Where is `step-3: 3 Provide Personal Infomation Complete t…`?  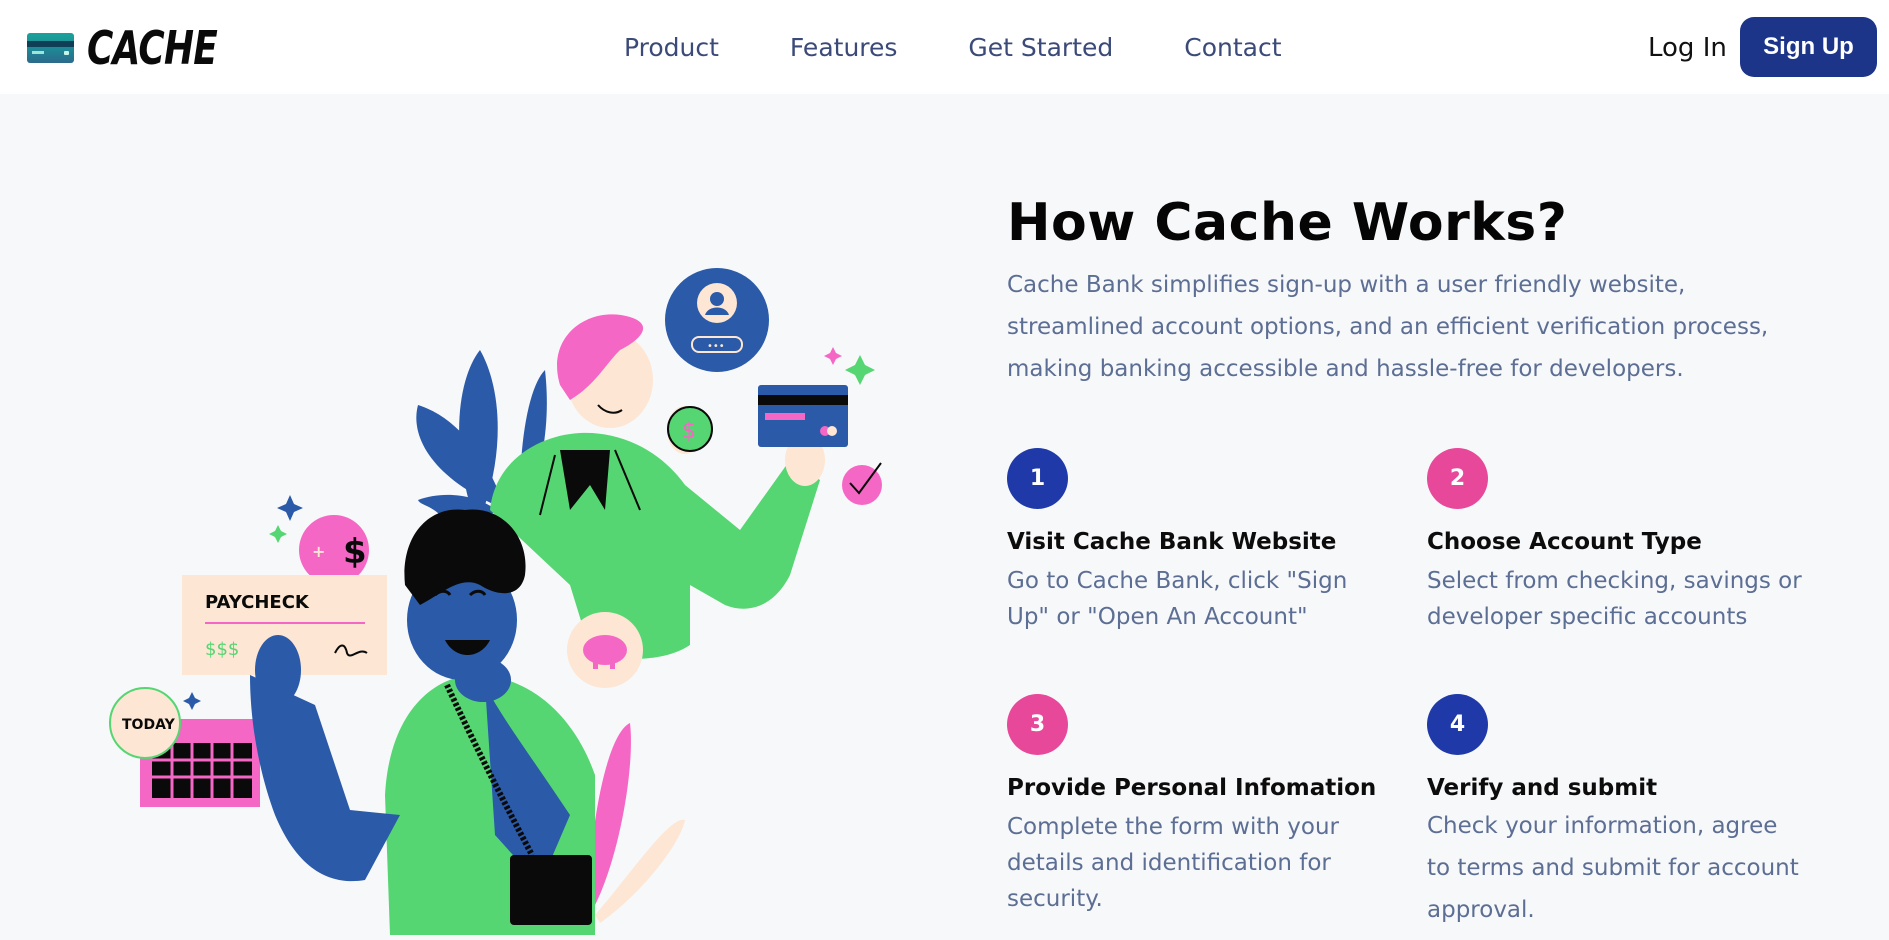 step-3: 3 Provide Personal Infomation Complete t… is located at coordinates (1197, 805).